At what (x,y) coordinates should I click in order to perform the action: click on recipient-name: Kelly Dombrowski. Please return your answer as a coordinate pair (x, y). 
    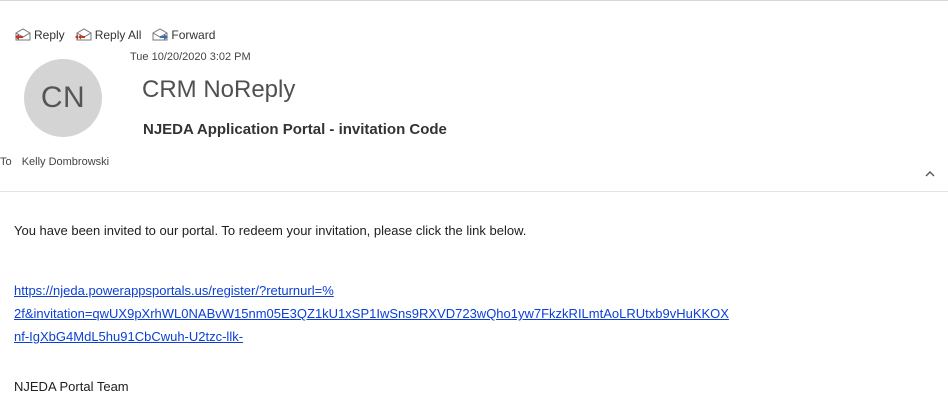
    Looking at the image, I should click on (65, 162).